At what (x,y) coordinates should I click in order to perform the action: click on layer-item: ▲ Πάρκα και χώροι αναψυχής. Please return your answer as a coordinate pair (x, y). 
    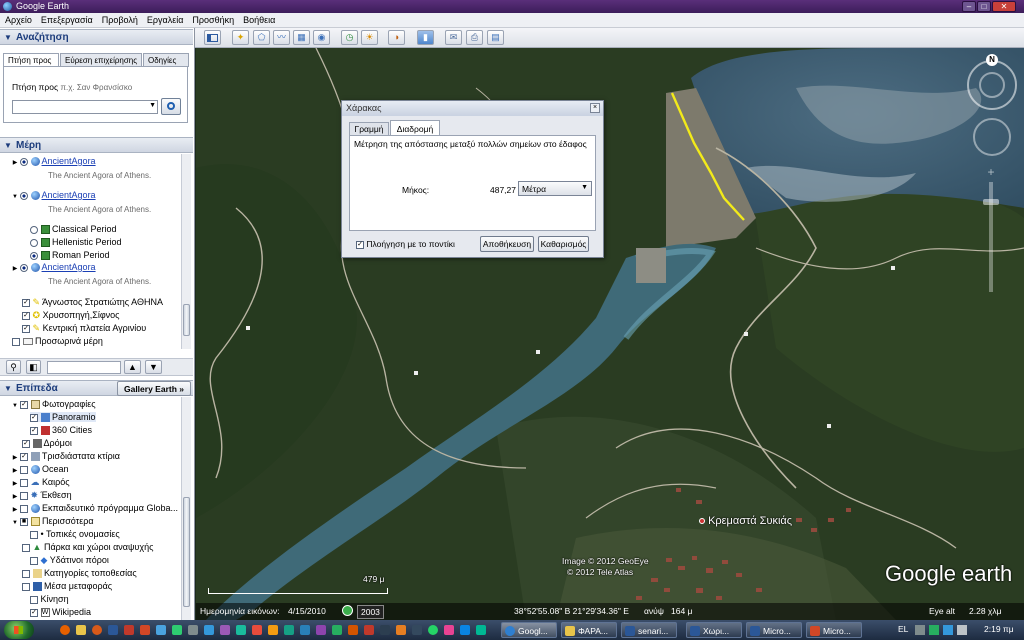
    Looking at the image, I should click on (87, 547).